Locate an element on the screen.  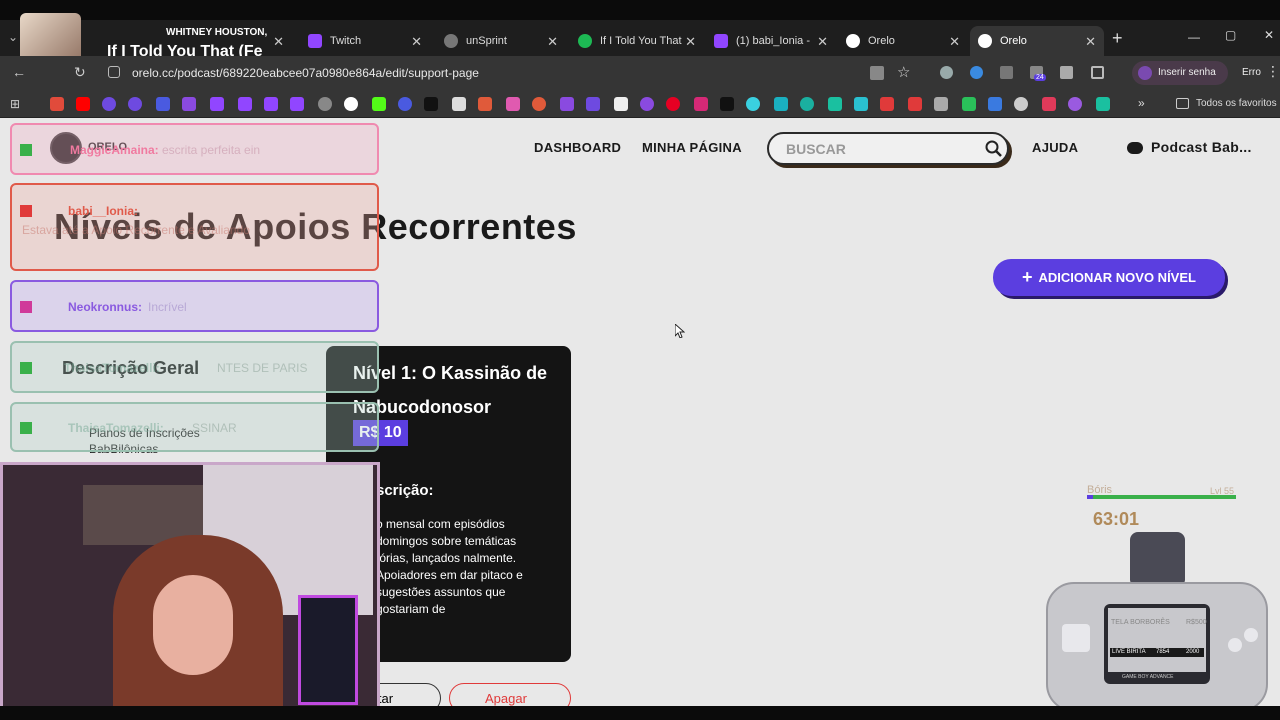
maximize-button: ▢ is located at coordinates (1230, 35).